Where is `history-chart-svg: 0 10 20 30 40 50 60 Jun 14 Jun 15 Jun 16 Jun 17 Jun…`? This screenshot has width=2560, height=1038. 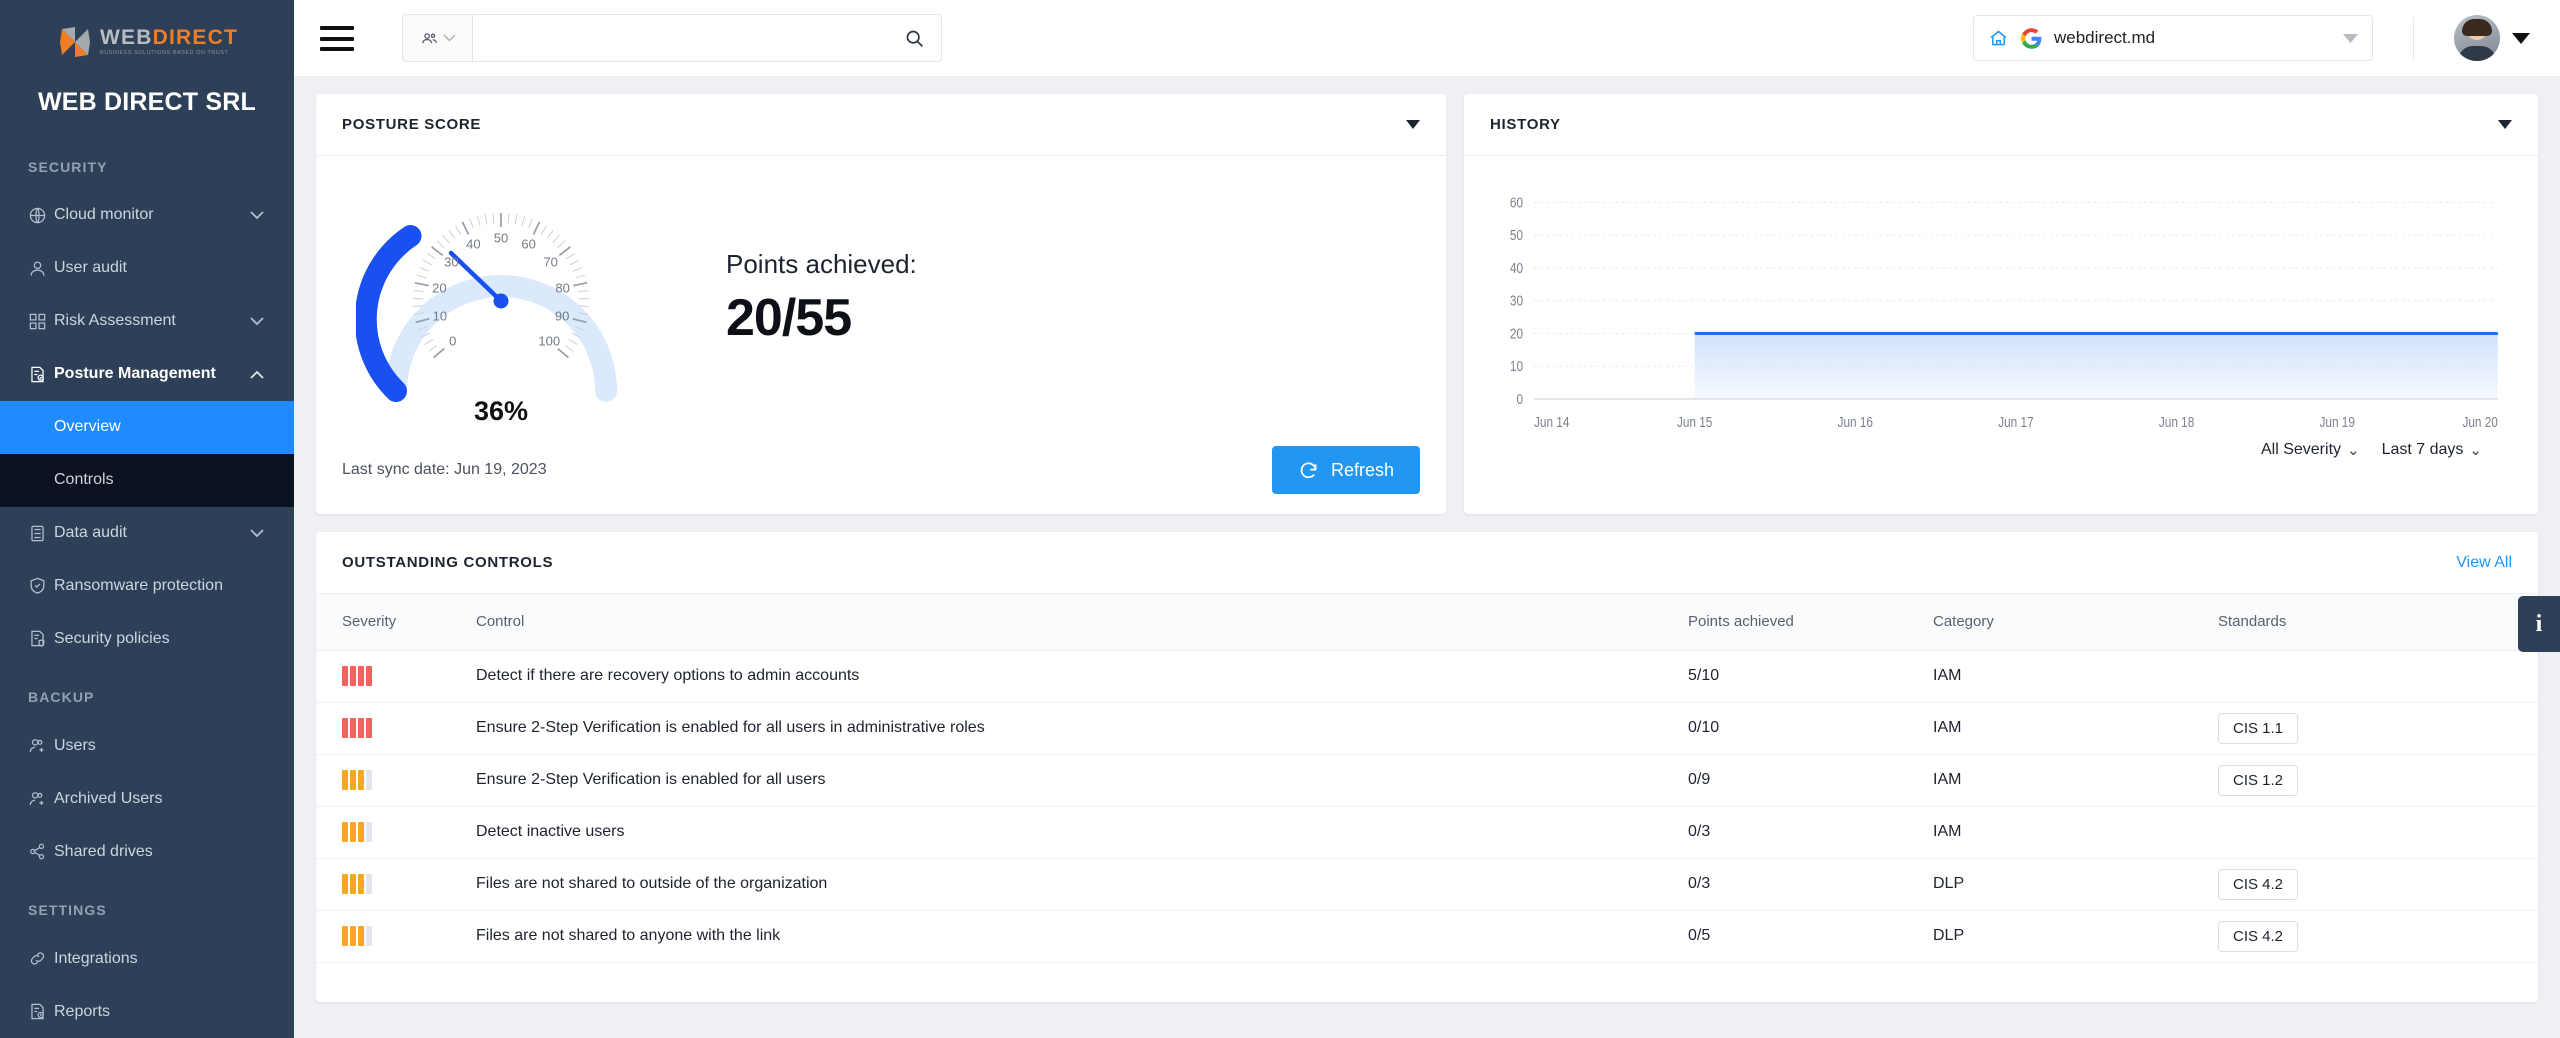
history-chart-svg: 0 10 20 30 40 50 60 Jun 14 Jun 15 Jun 16 Jun 17 Jun… is located at coordinates (2004, 312).